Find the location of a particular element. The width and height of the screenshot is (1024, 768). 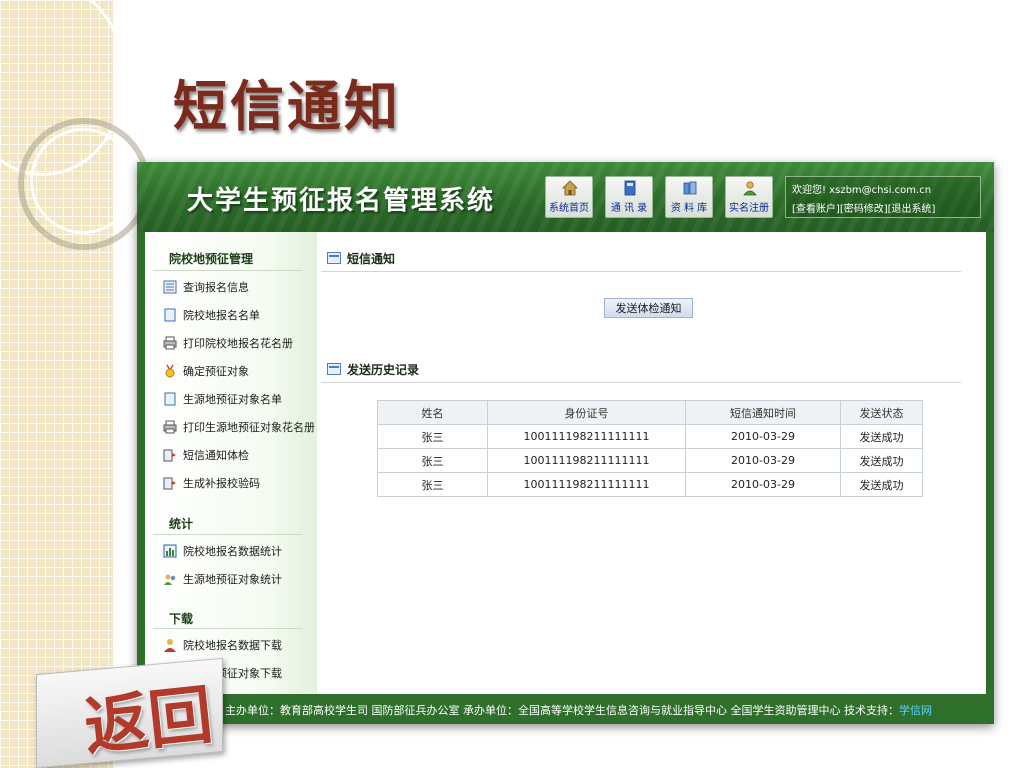

nav-register-label: 实名注册 is located at coordinates (749, 208).